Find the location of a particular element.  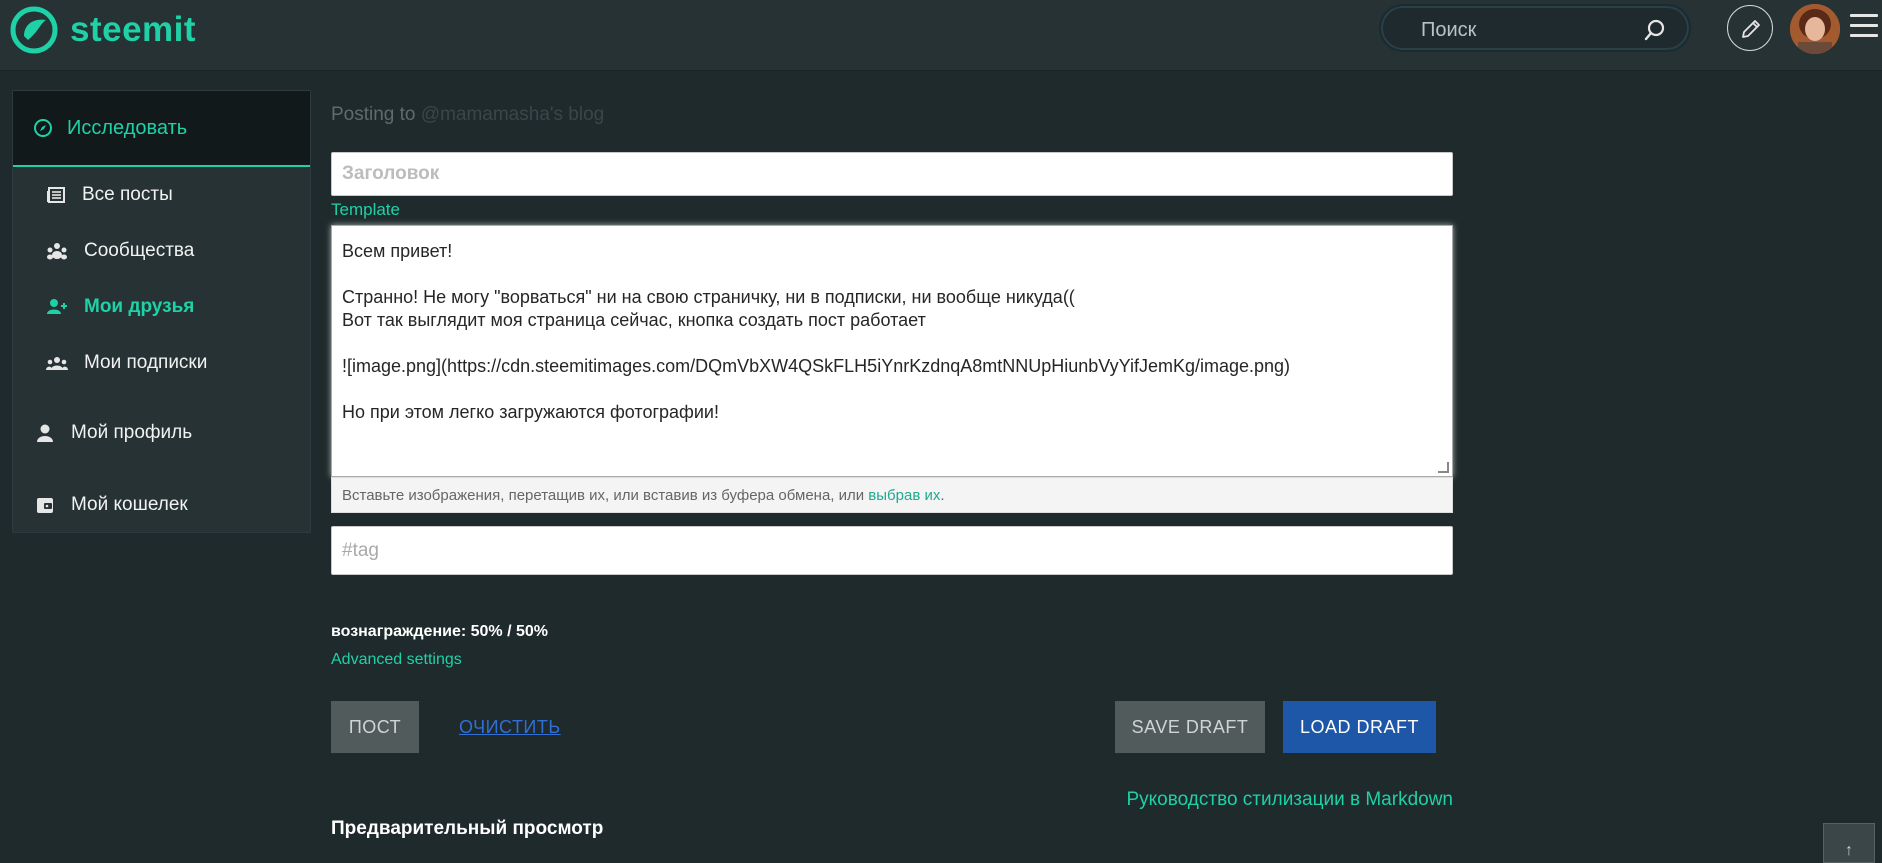

compass-icon is located at coordinates (43, 128).